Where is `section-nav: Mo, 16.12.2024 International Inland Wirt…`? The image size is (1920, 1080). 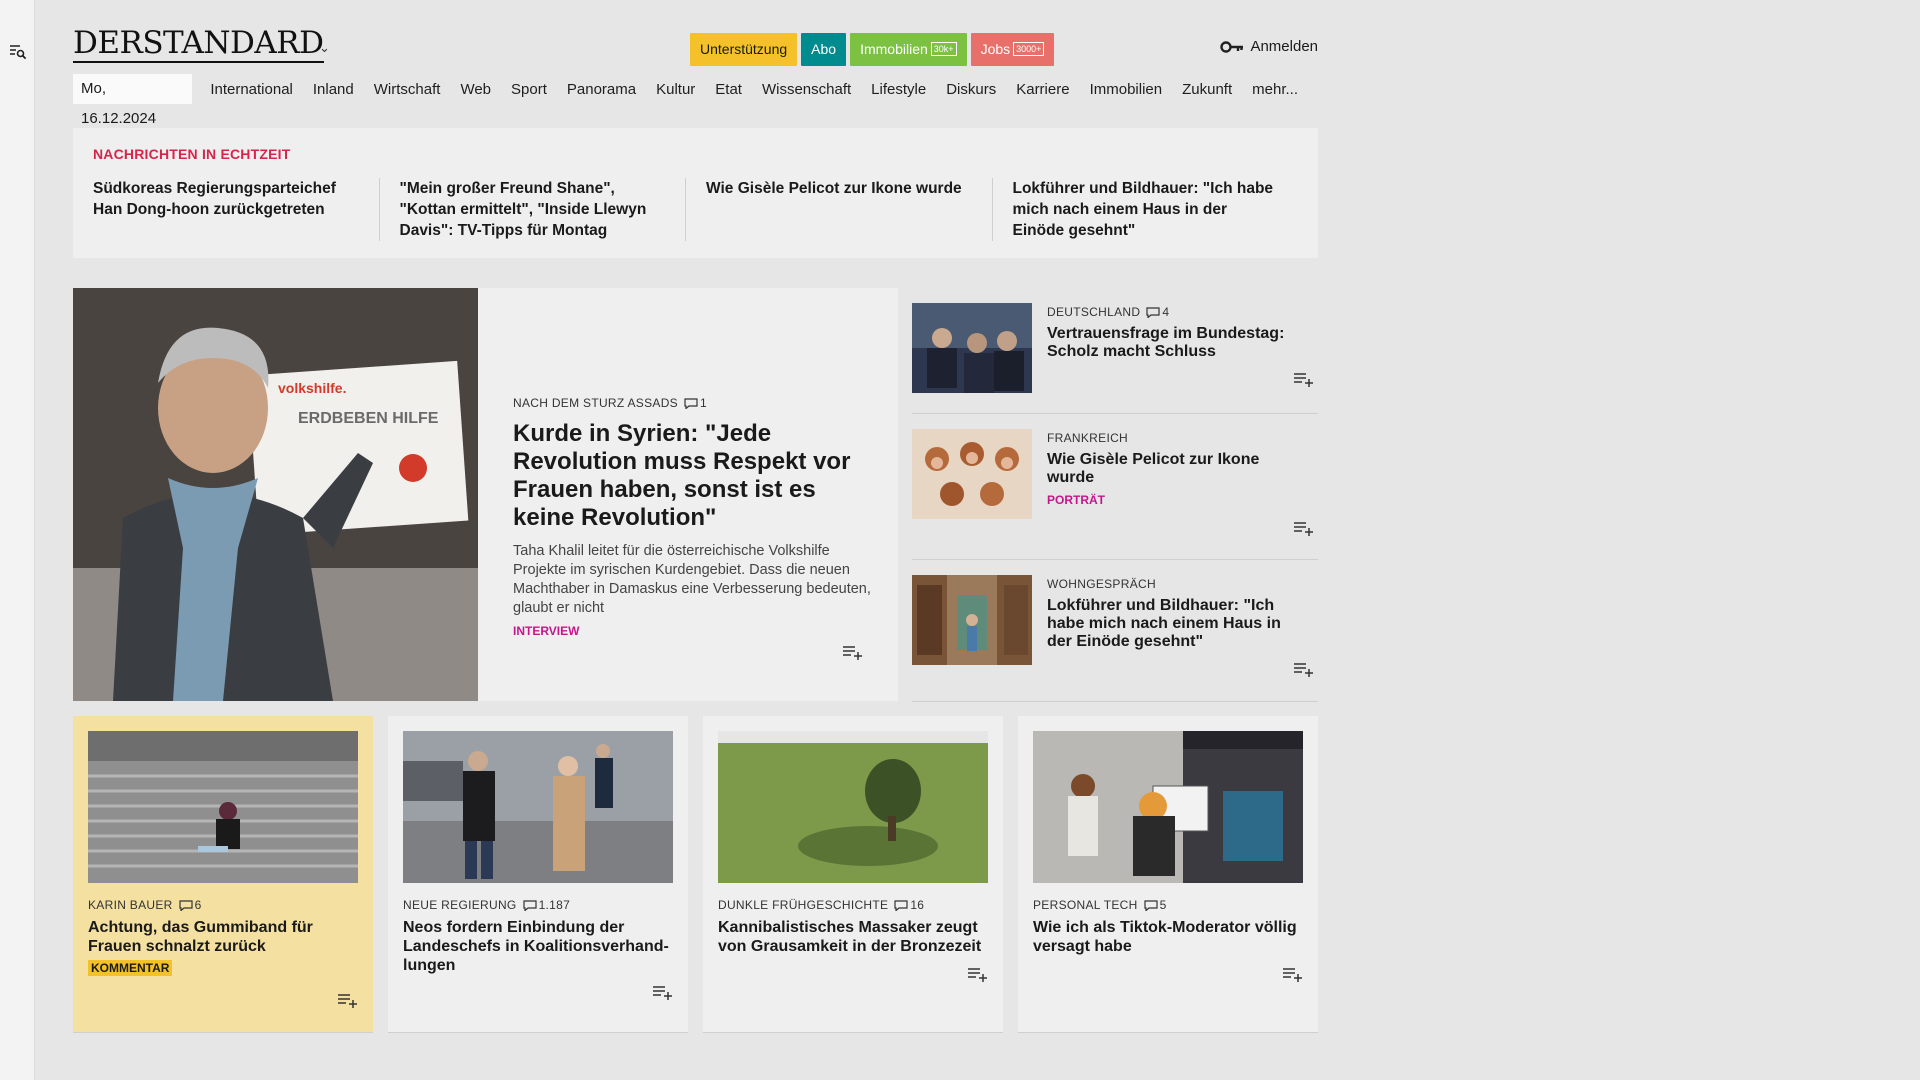
section-nav: Mo, 16.12.2024 International Inland Wirt… is located at coordinates (695, 100).